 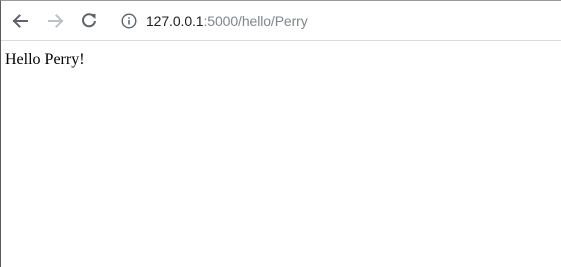 I want to click on arrow-left-icon, so click(x=20, y=21).